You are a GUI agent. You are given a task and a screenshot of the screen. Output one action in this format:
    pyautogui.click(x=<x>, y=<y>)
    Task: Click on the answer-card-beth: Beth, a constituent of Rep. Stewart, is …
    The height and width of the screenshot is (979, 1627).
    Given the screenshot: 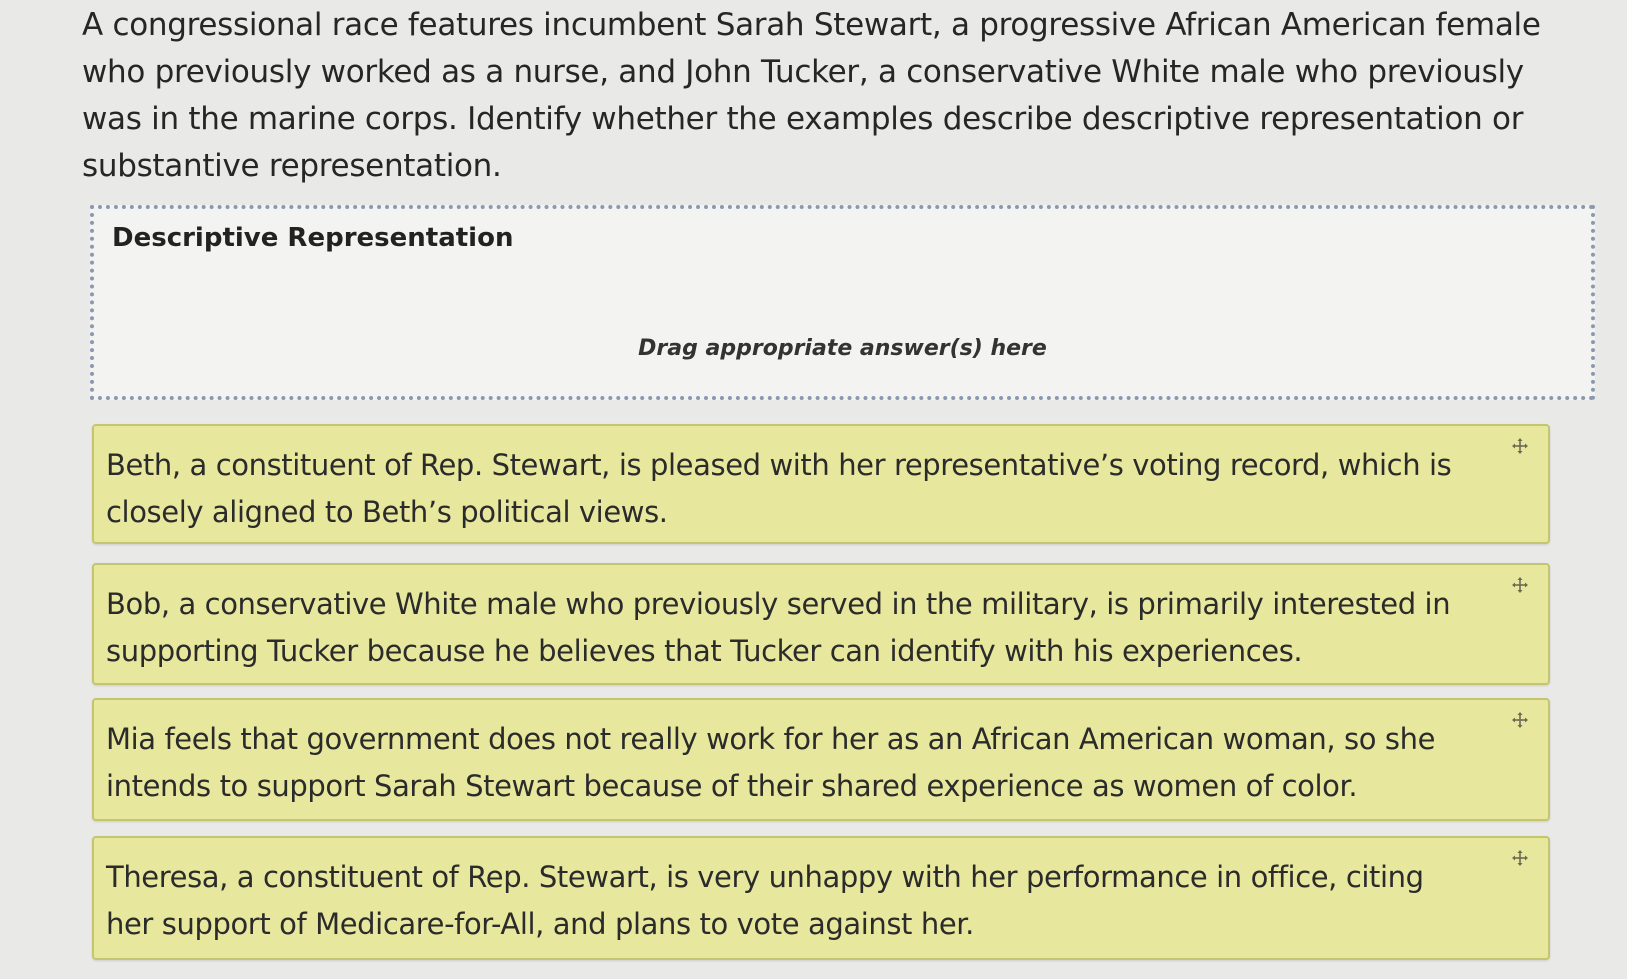 What is the action you would take?
    pyautogui.click(x=821, y=484)
    